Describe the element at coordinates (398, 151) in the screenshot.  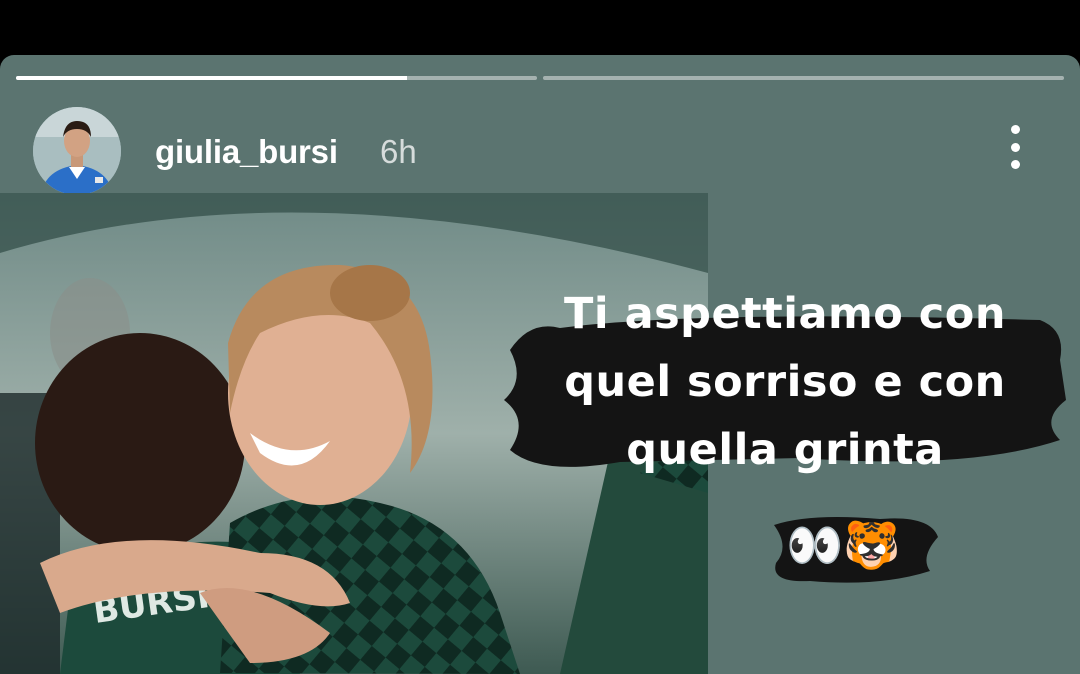
I see `timestamp: 6h` at that location.